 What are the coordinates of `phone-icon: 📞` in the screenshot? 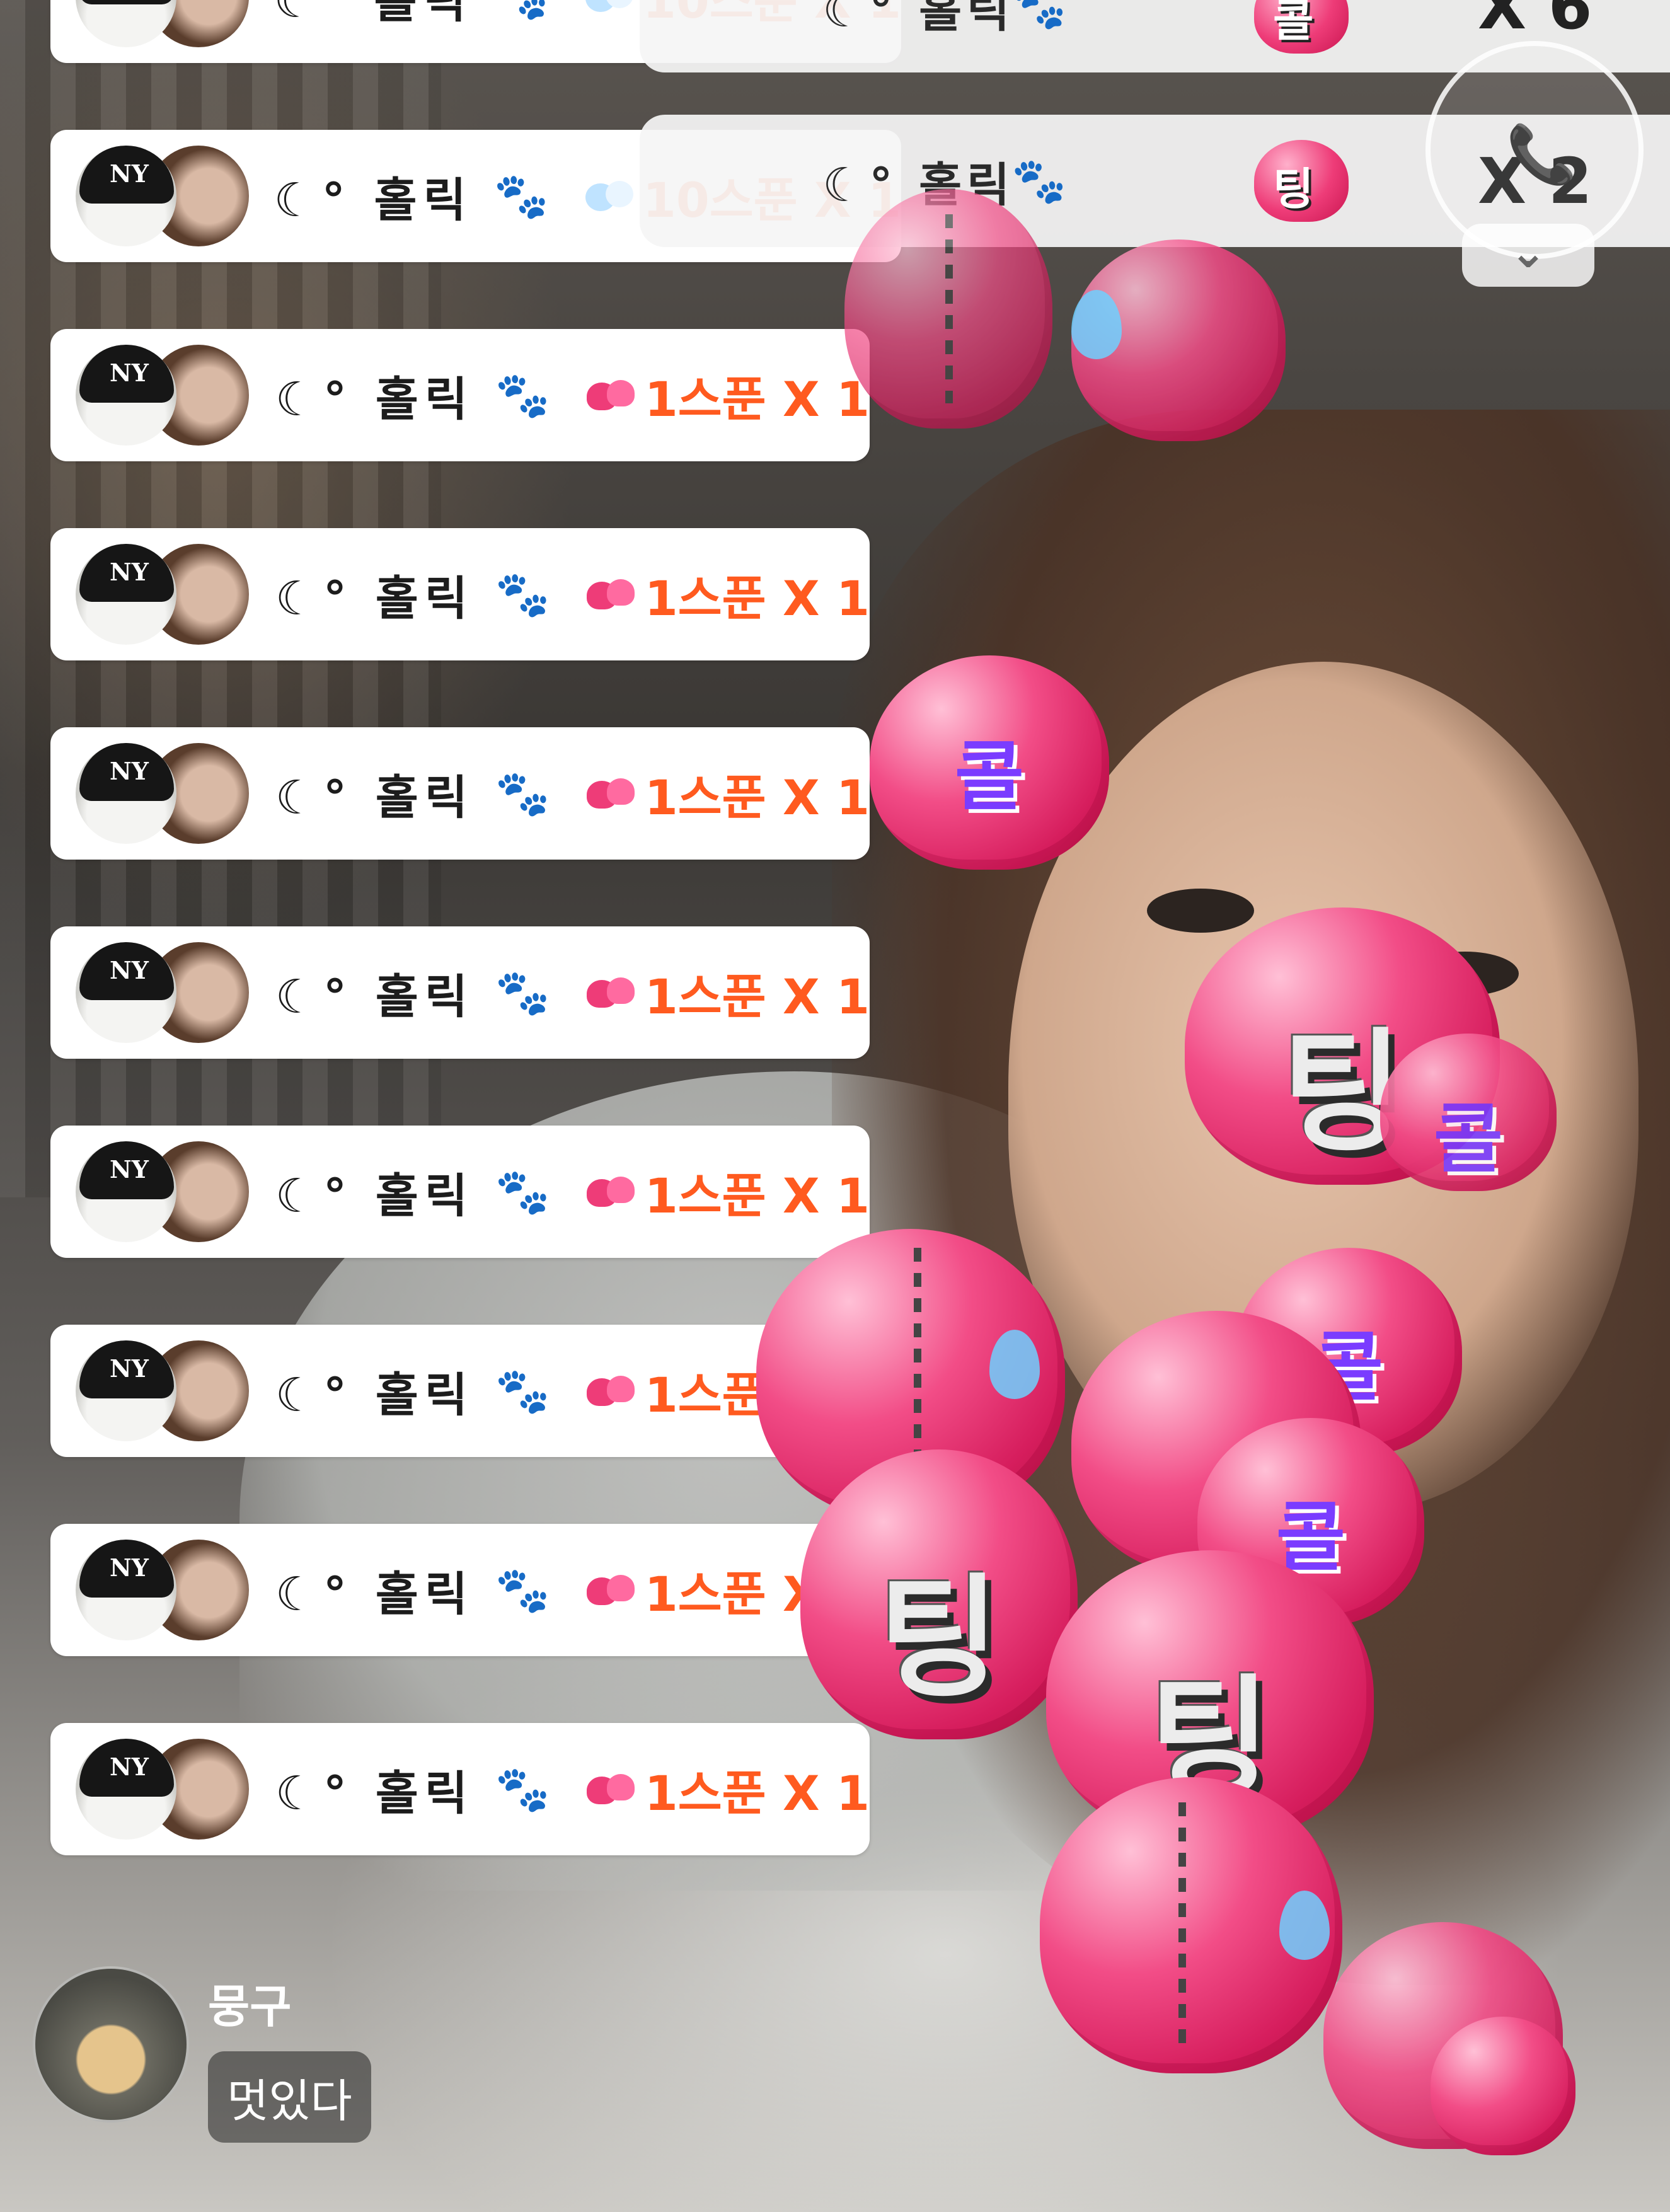 It's located at (1541, 155).